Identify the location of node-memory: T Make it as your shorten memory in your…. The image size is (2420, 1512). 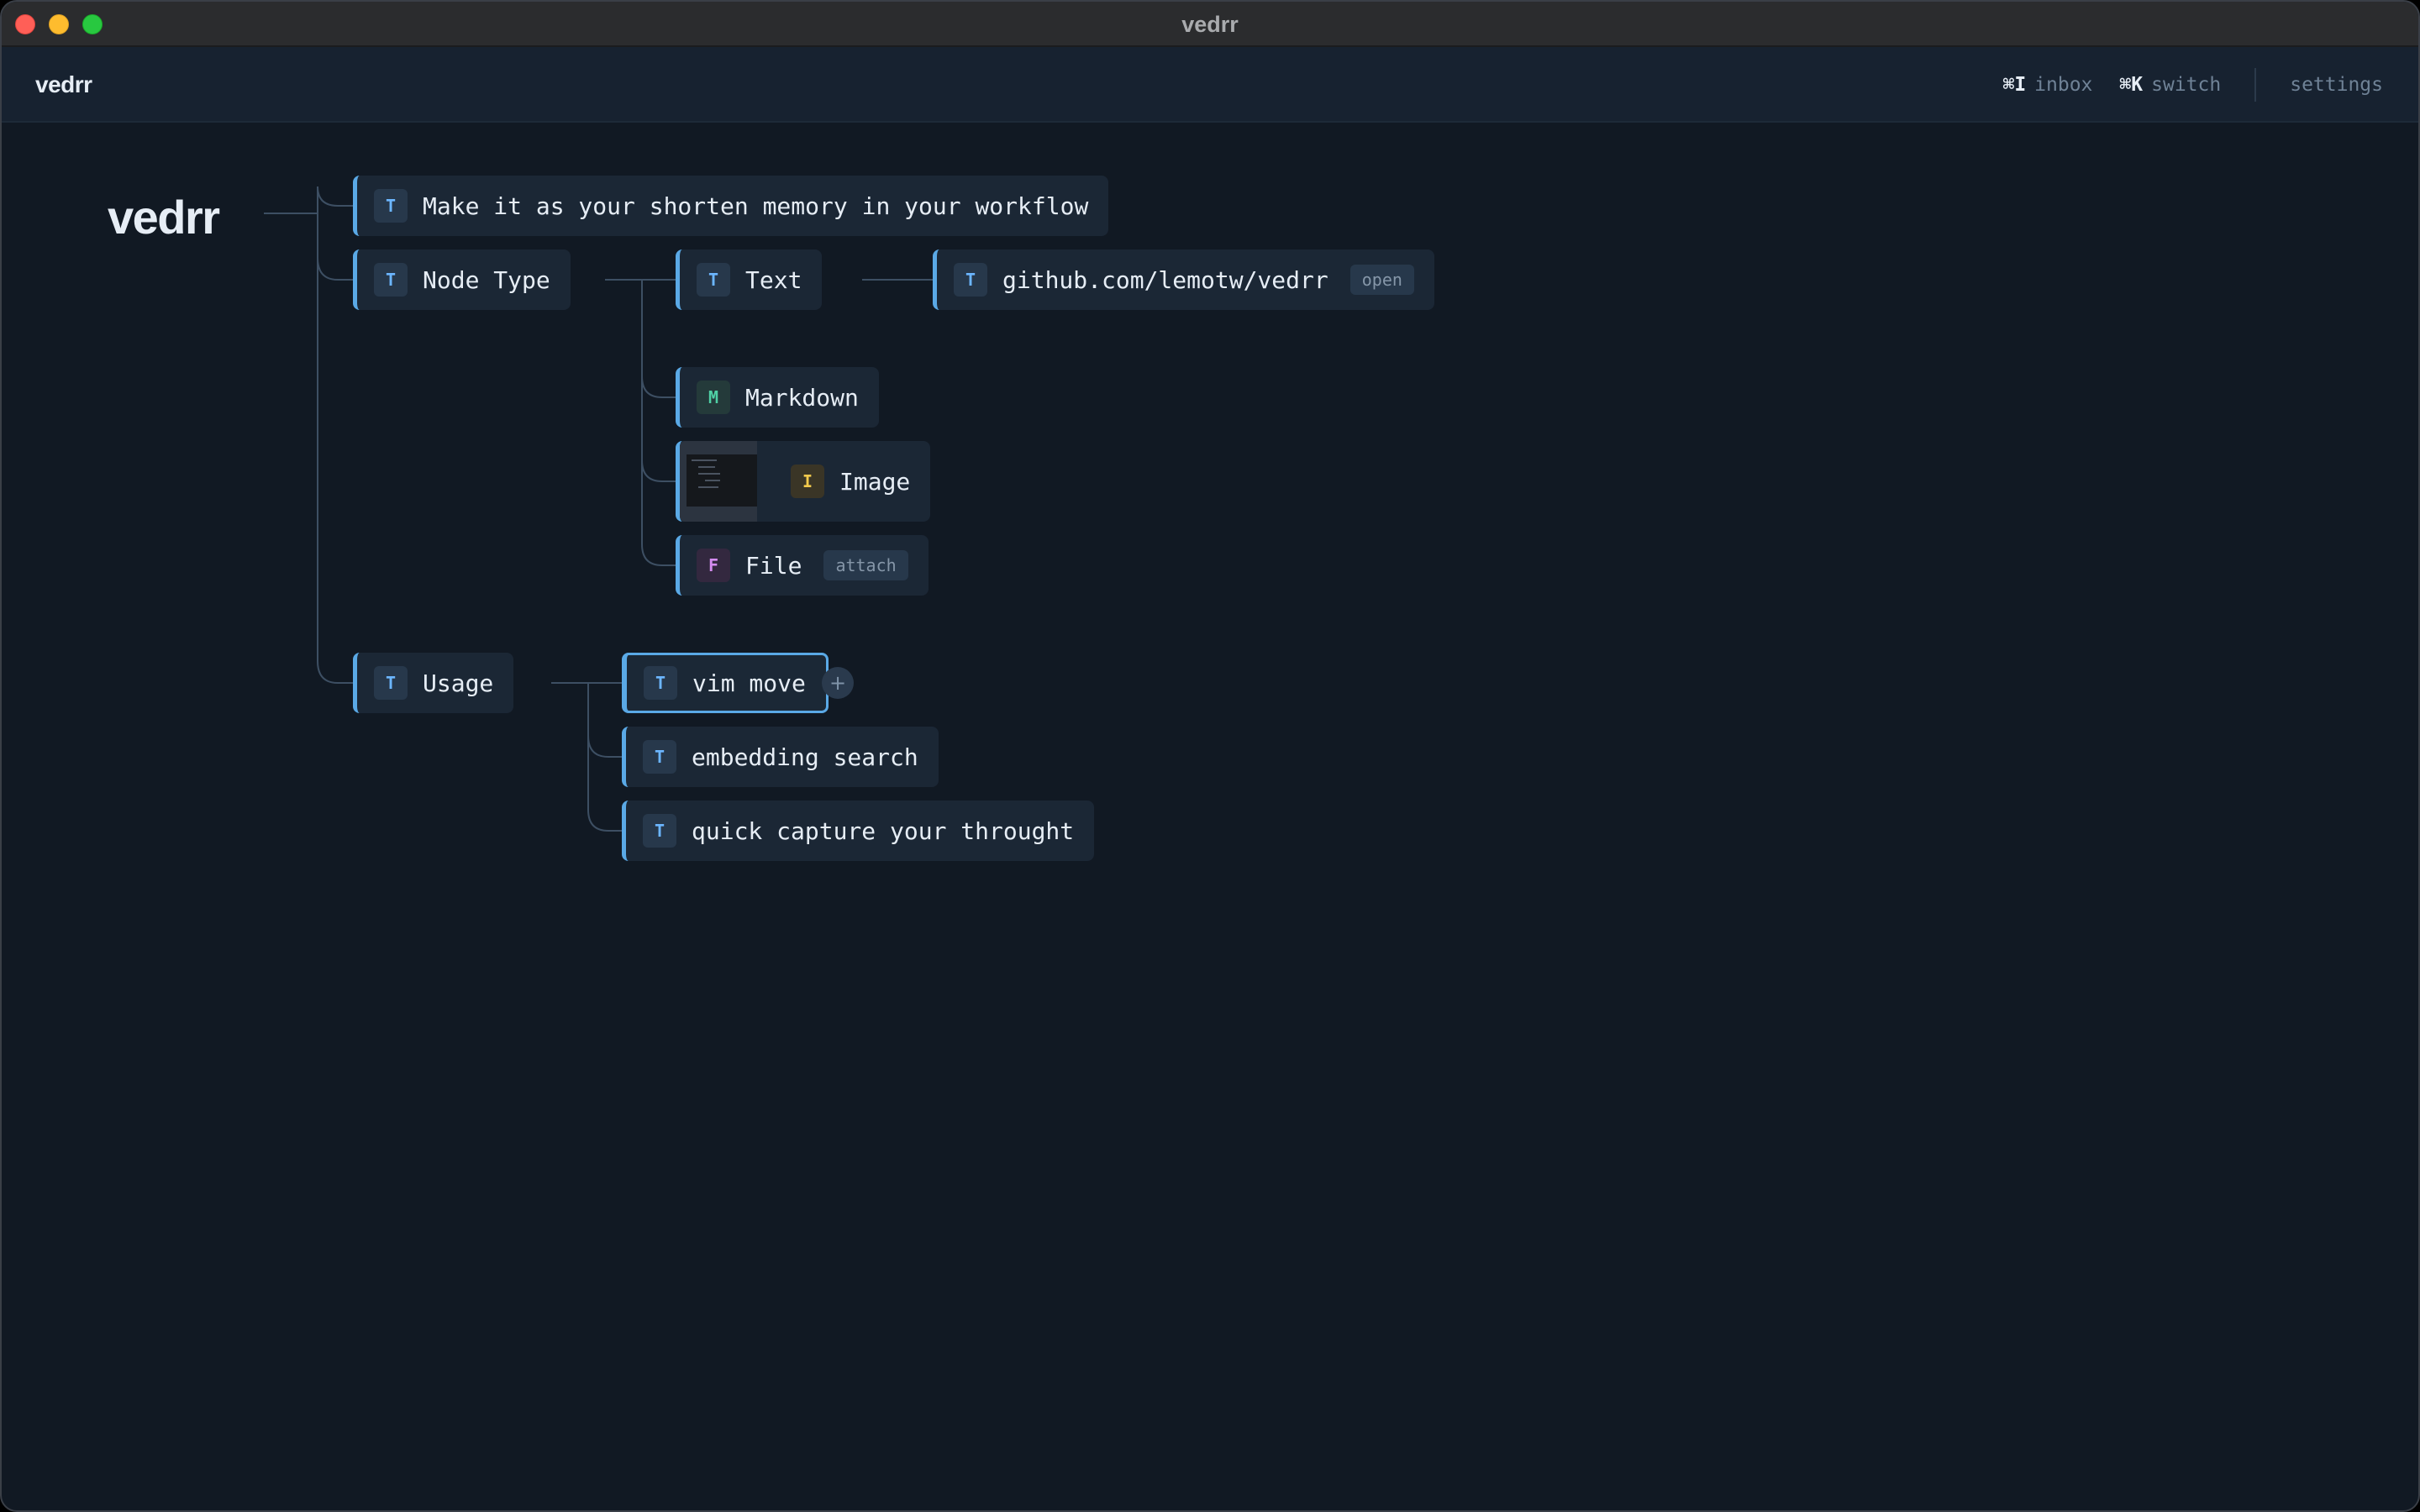
(731, 206).